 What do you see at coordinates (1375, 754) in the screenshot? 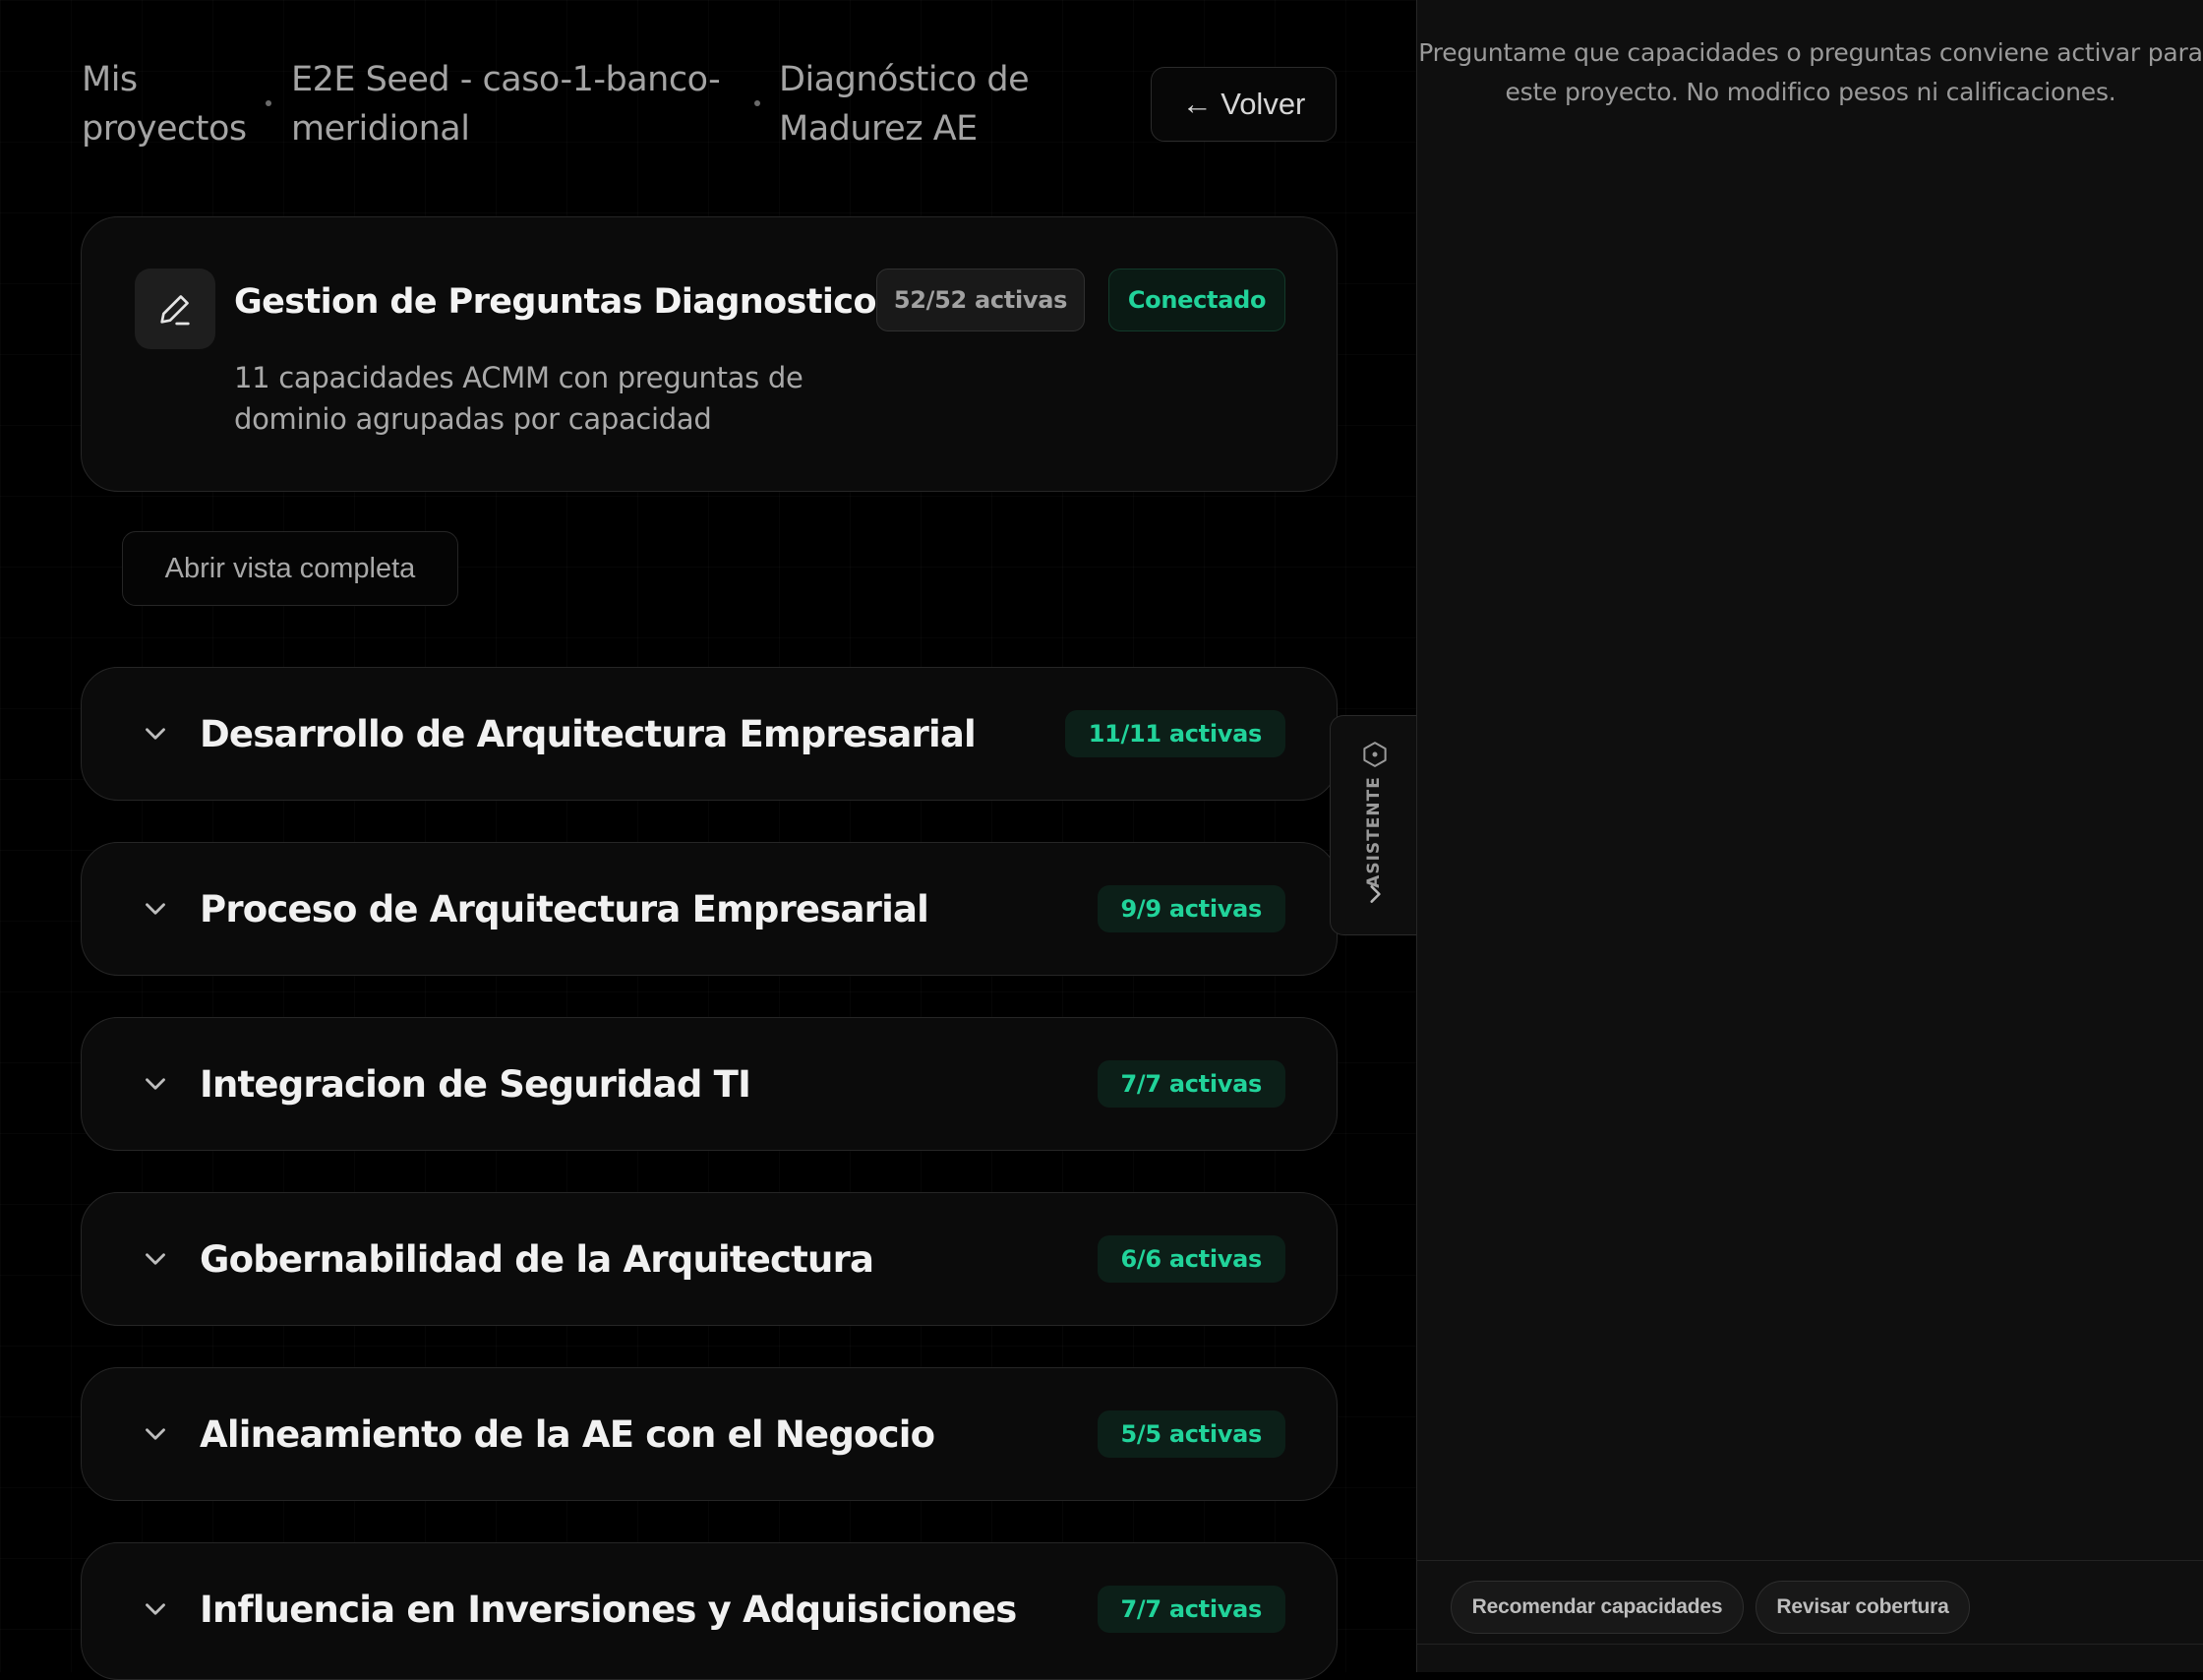
I see `assistant-hexagon-icon` at bounding box center [1375, 754].